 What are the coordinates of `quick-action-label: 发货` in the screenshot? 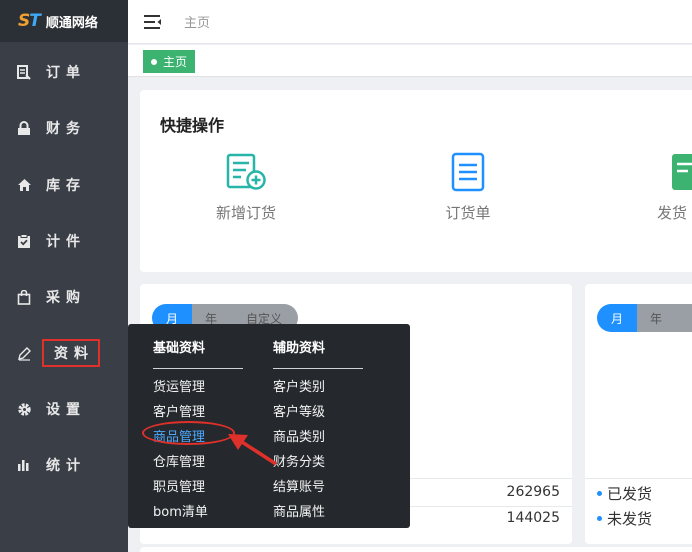 It's located at (672, 213).